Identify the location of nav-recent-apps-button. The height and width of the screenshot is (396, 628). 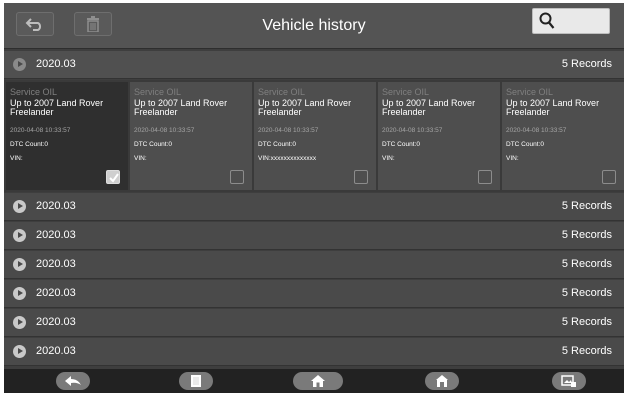
(196, 381).